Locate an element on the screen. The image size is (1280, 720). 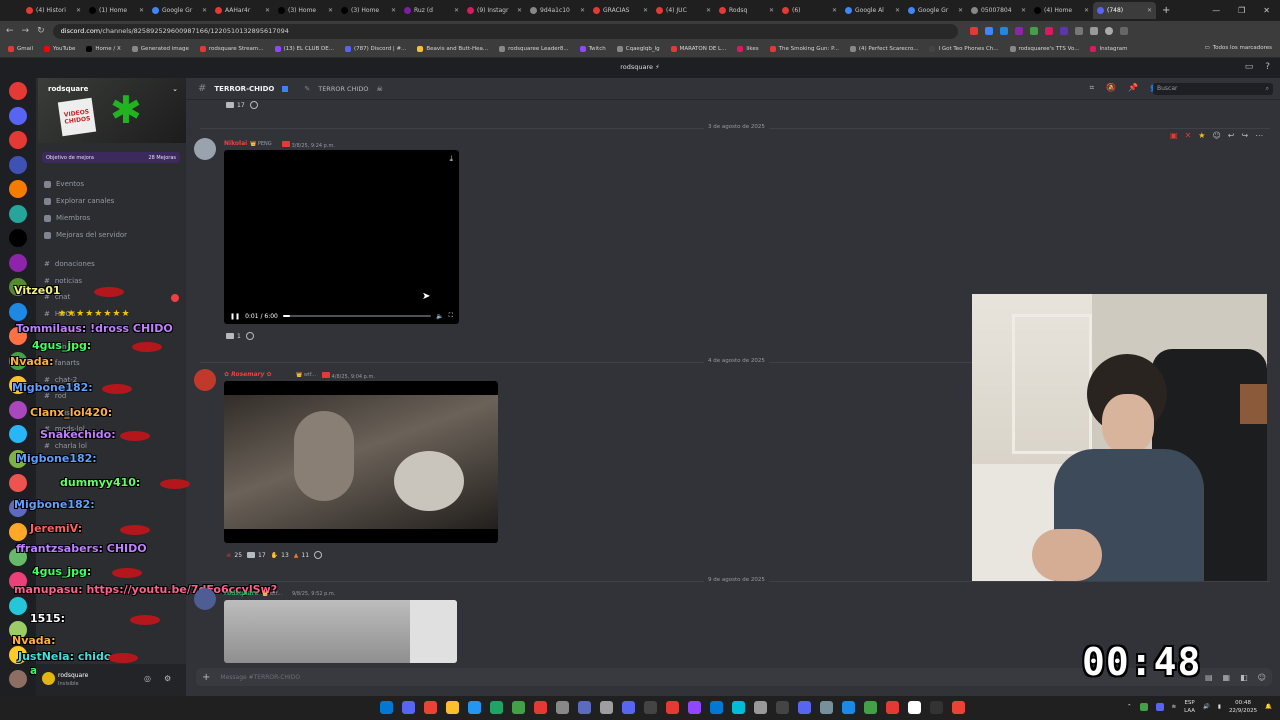
message-author: rodsquare is located at coordinates (241, 593).